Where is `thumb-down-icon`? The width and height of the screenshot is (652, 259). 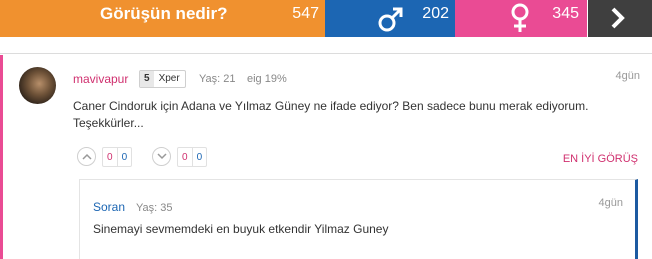 thumb-down-icon is located at coordinates (162, 156).